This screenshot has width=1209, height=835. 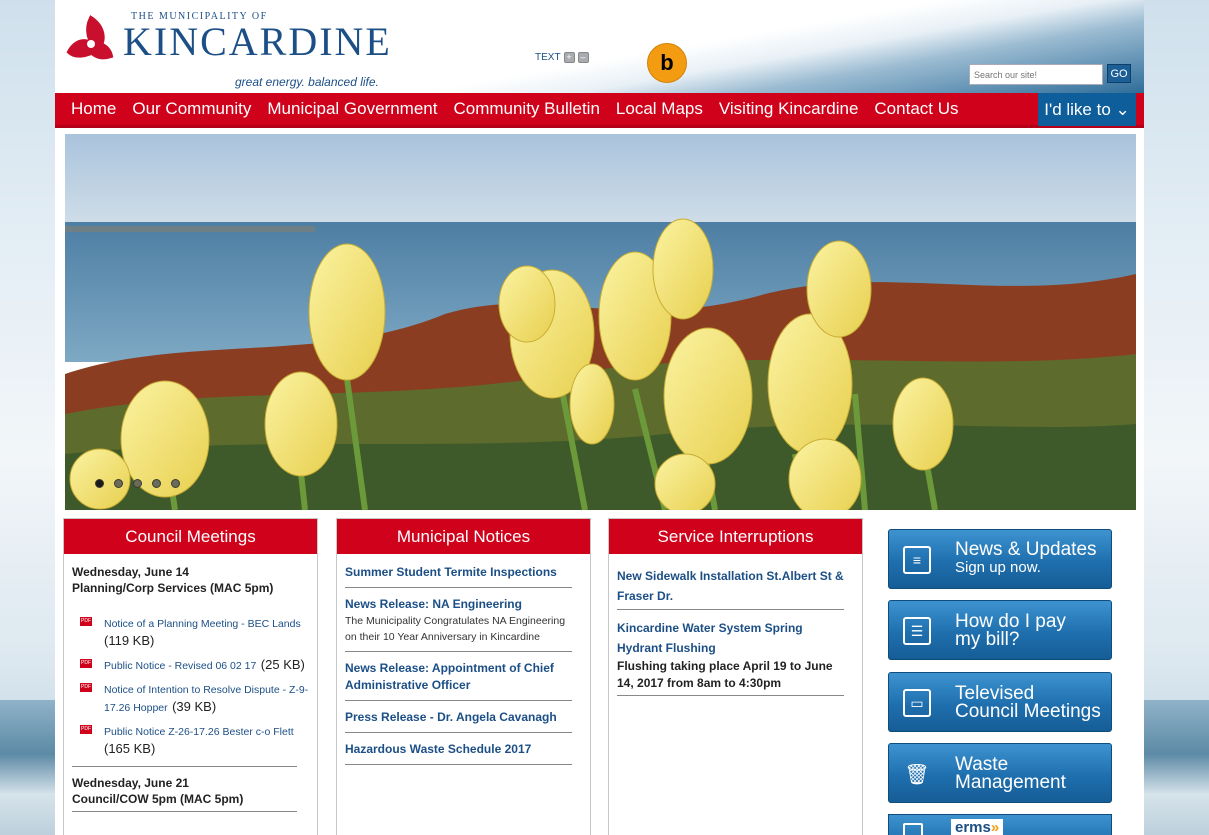 I want to click on waste-management-button: 🗑 Waste Management, so click(x=1000, y=773).